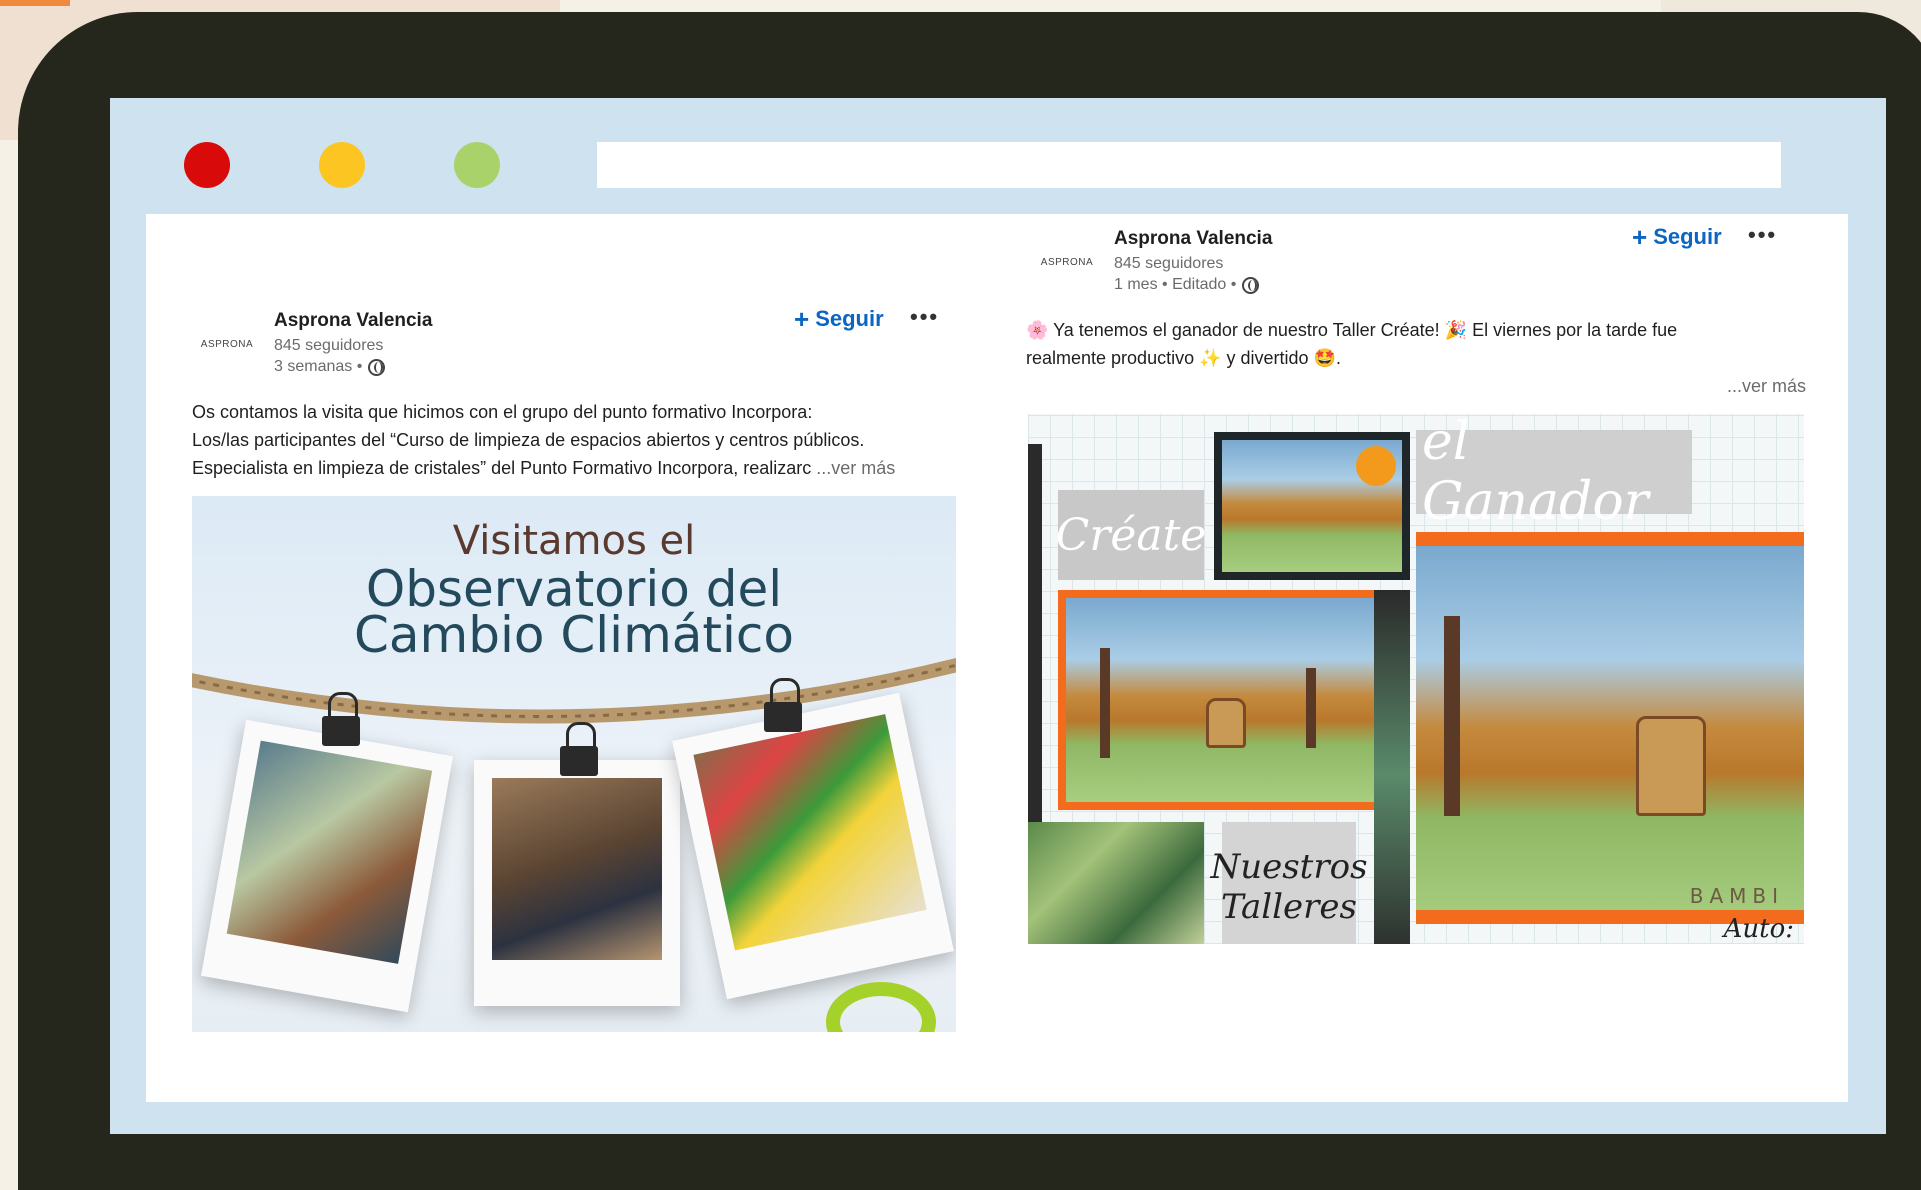 This screenshot has height=1190, width=1921. Describe the element at coordinates (574, 541) in the screenshot. I see `image-title-line: Visitamos el` at that location.